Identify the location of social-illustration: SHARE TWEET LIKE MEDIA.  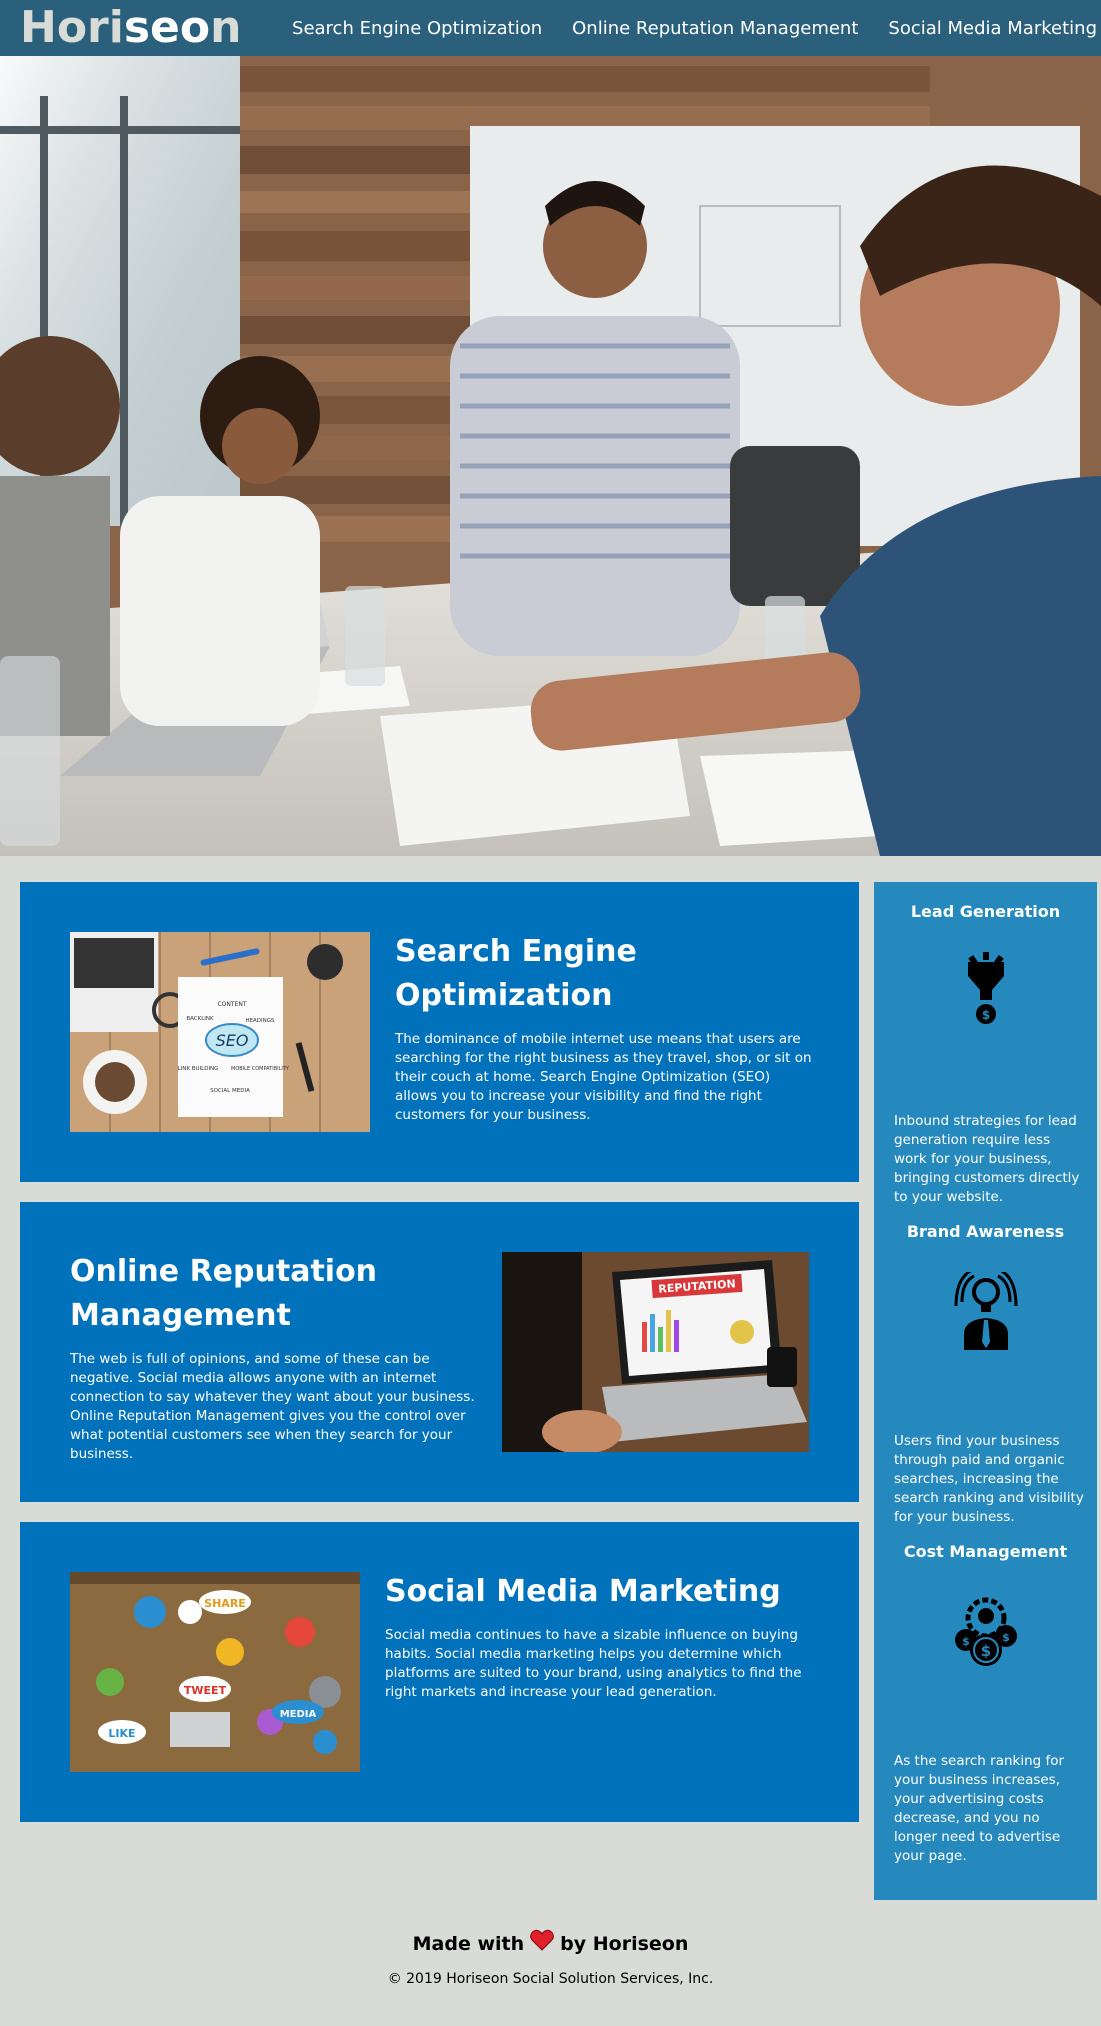
(215, 1672).